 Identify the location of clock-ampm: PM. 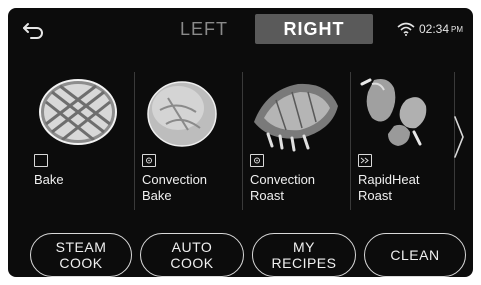
(457, 29).